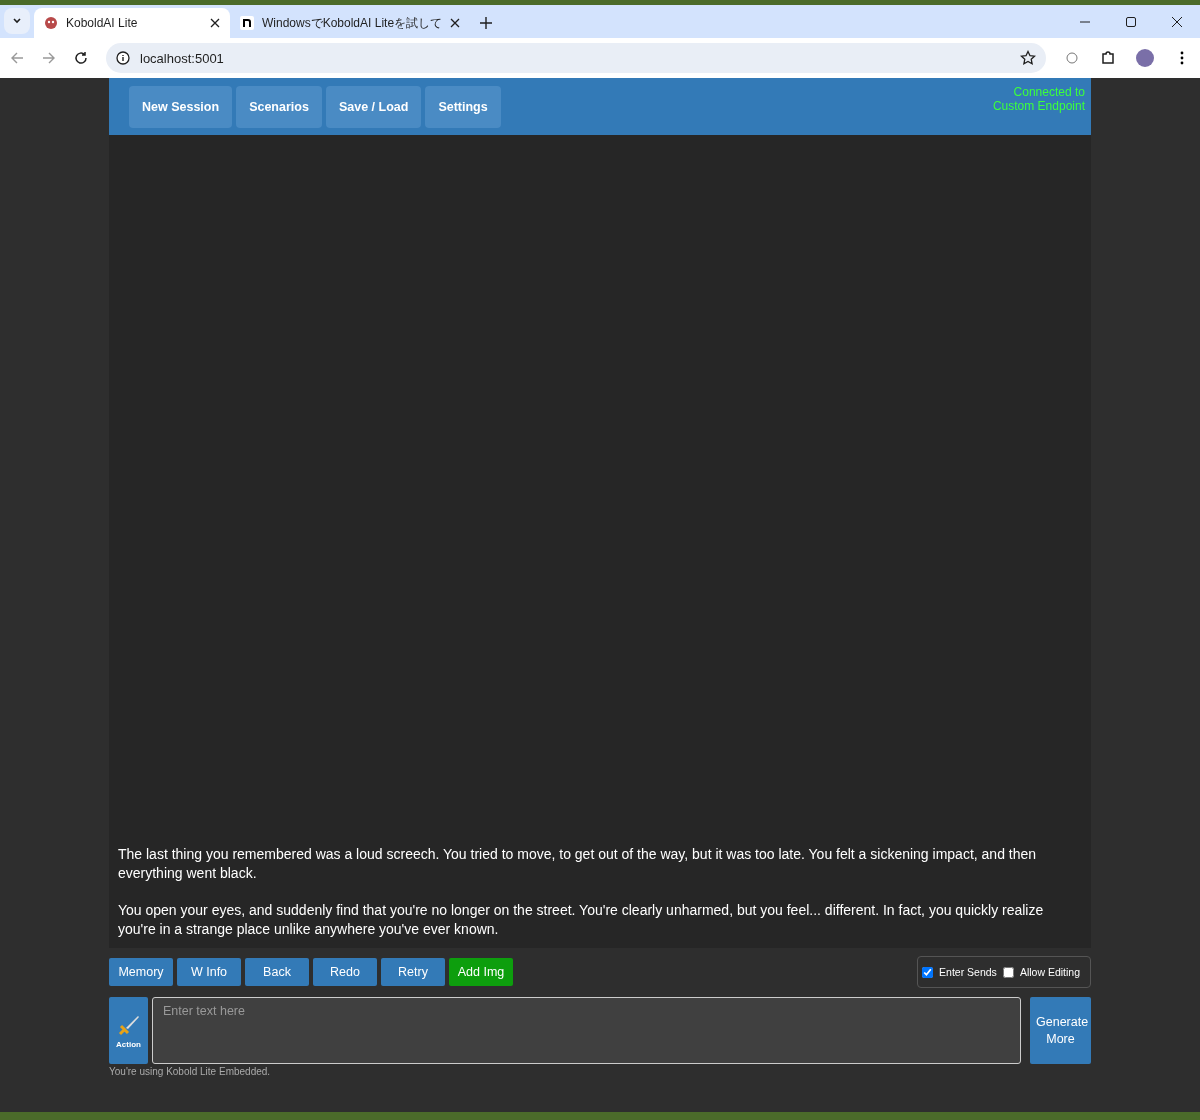 The height and width of the screenshot is (1120, 1200). I want to click on checkbox-label: Allow Editing, so click(1049, 972).